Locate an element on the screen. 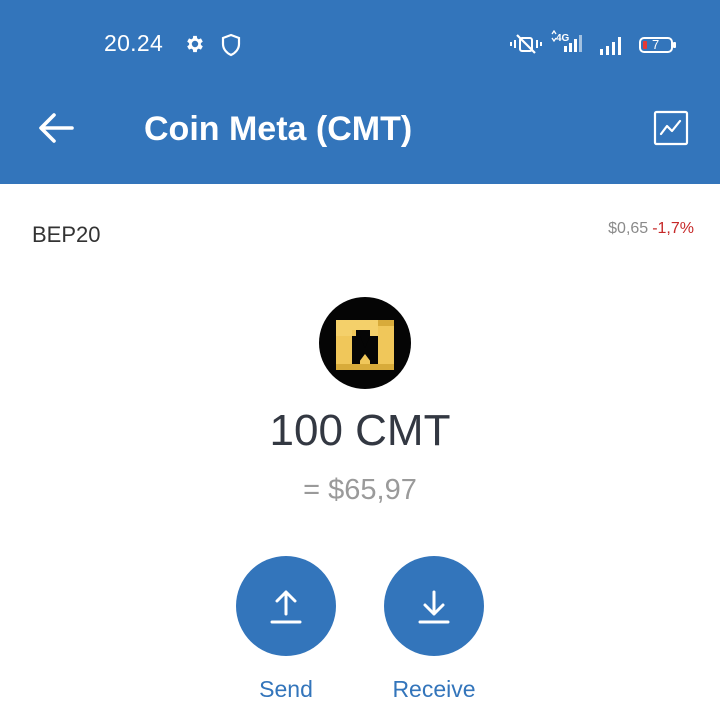  price-change: -1,7% is located at coordinates (673, 228).